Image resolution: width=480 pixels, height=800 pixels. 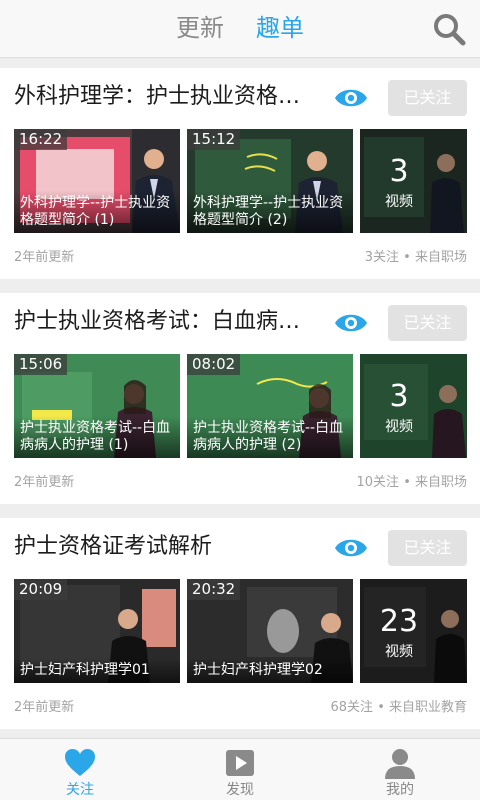 I want to click on duration-badge: 15:06, so click(x=41, y=364).